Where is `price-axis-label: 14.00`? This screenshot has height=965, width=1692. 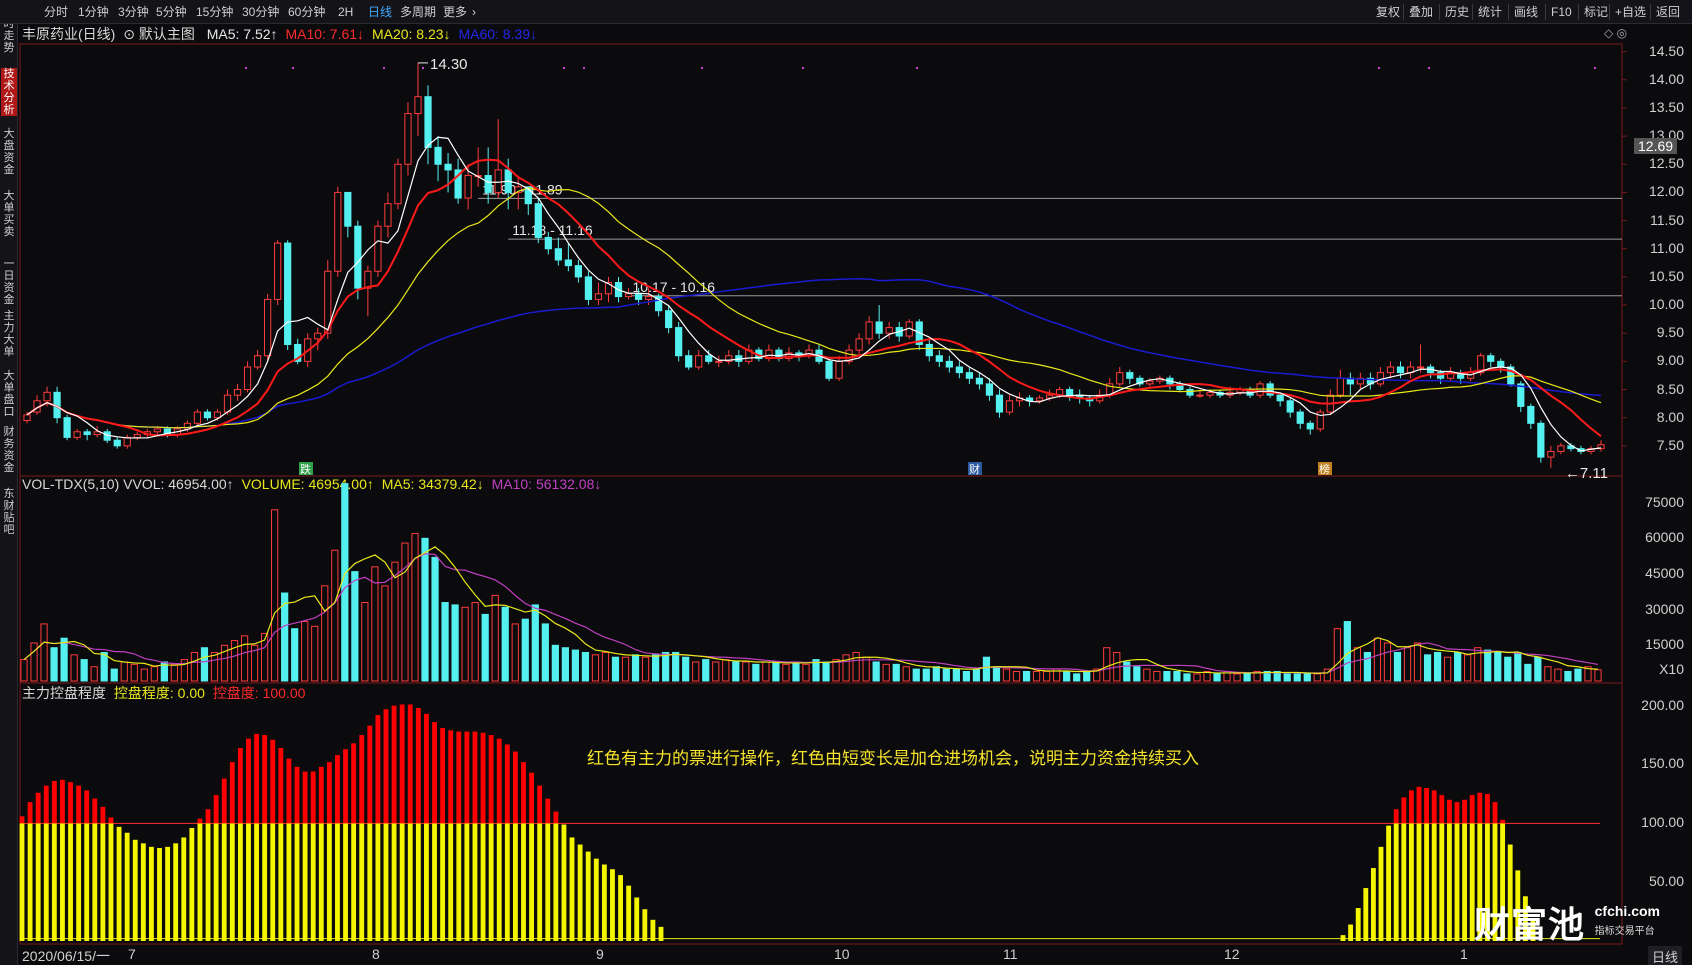 price-axis-label: 14.00 is located at coordinates (1666, 78).